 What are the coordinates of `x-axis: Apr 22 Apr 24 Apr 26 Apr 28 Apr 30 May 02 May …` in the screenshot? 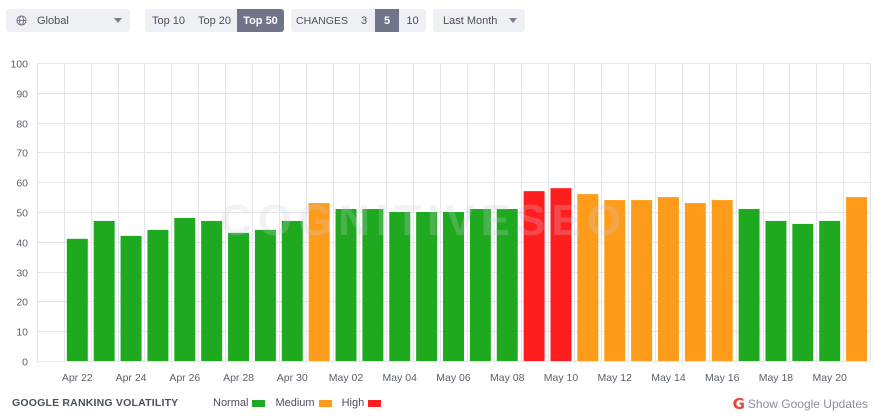 It's located at (454, 378).